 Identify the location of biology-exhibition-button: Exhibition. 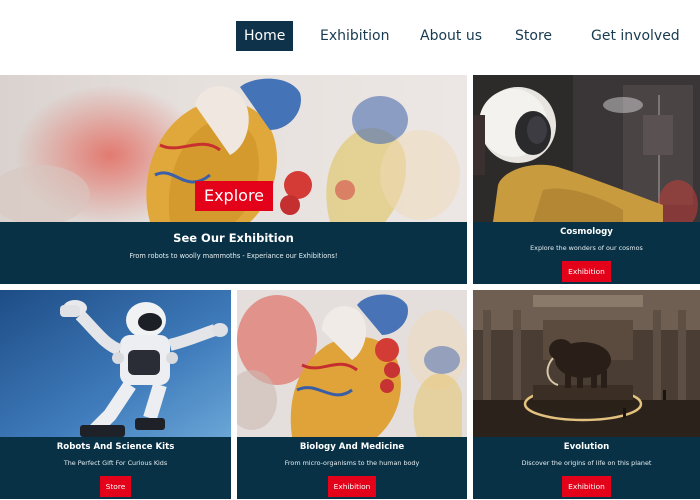
(352, 486).